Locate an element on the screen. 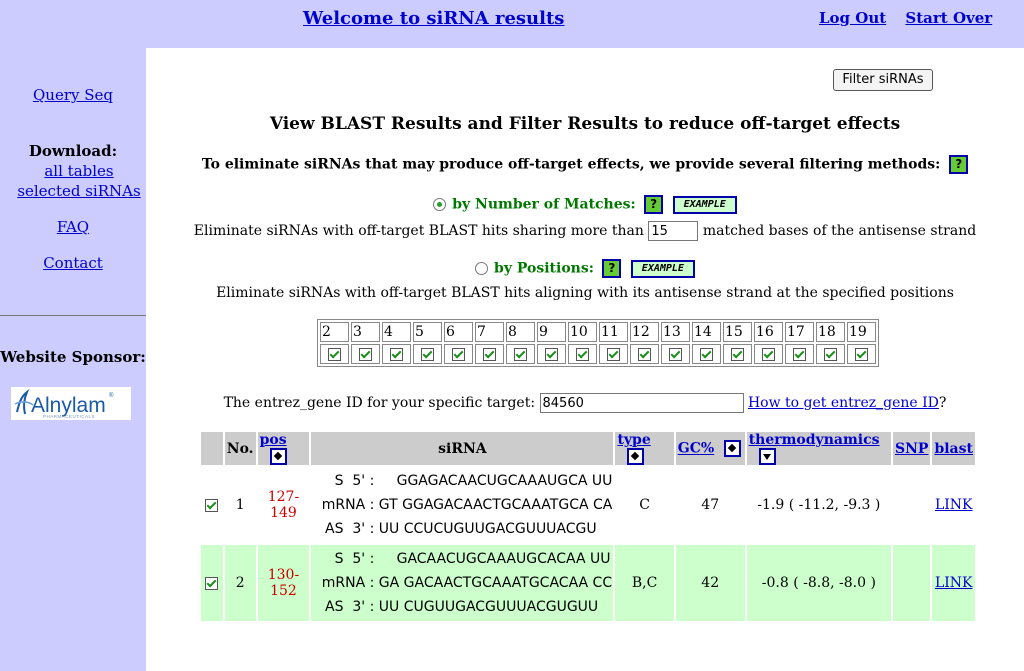 The height and width of the screenshot is (671, 1024). help-positions-icon: ? is located at coordinates (612, 268).